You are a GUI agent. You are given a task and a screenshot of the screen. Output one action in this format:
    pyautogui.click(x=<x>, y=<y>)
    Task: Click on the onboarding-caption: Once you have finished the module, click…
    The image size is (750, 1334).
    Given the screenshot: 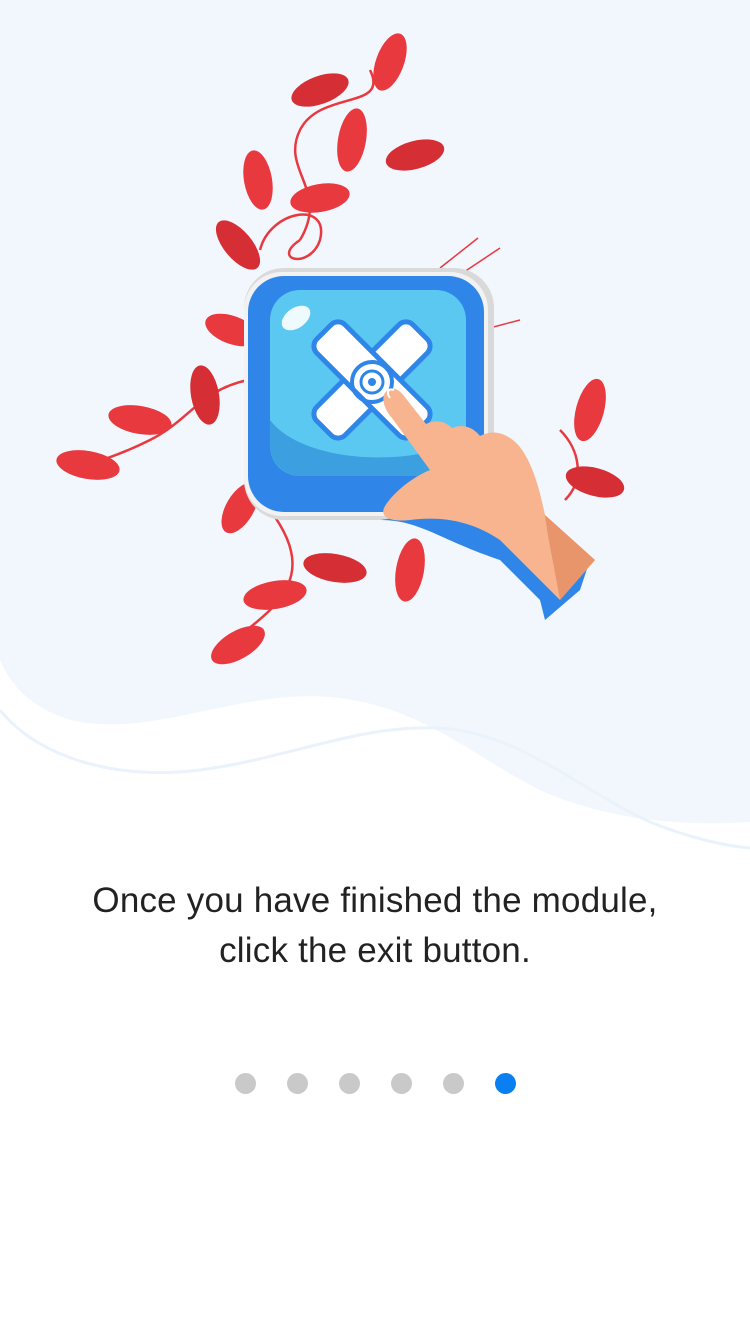 What is the action you would take?
    pyautogui.click(x=375, y=926)
    